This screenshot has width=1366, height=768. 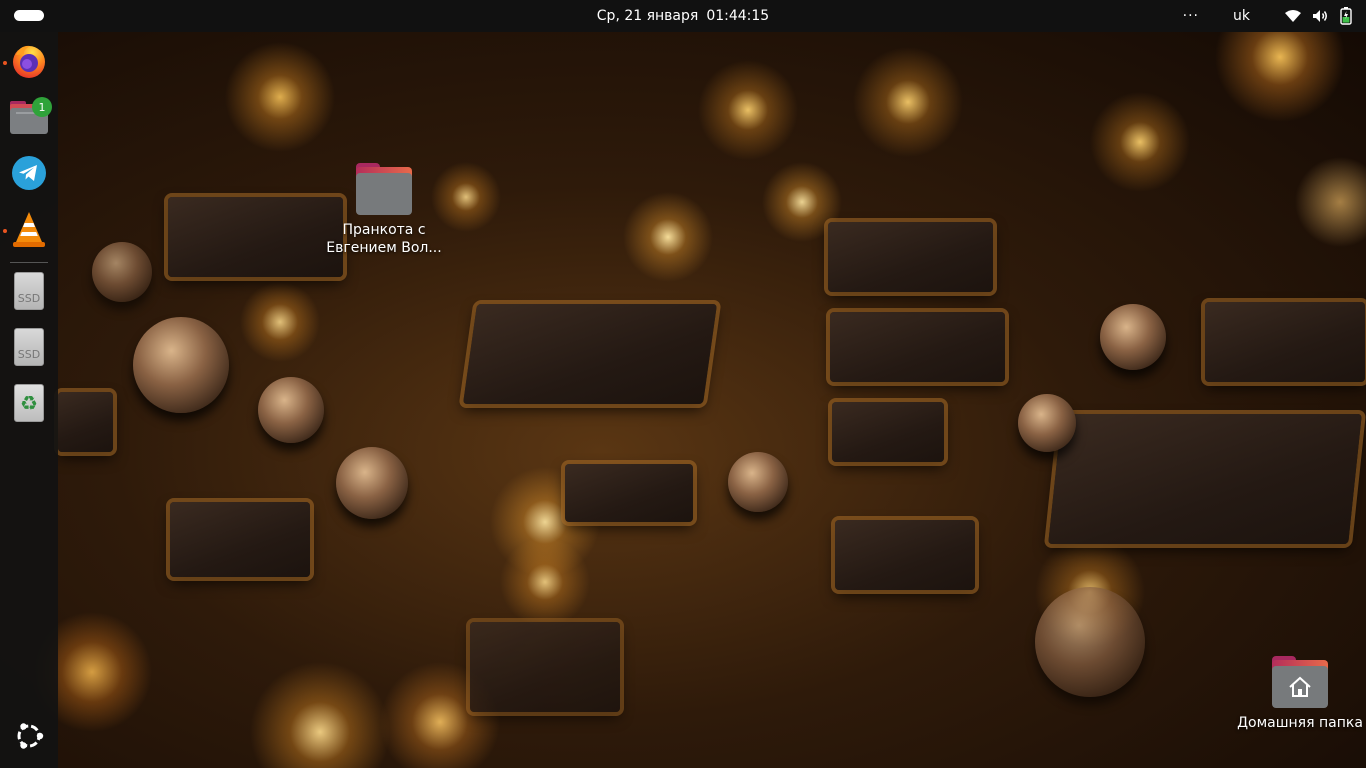 What do you see at coordinates (1293, 16) in the screenshot?
I see `wifi-icon` at bounding box center [1293, 16].